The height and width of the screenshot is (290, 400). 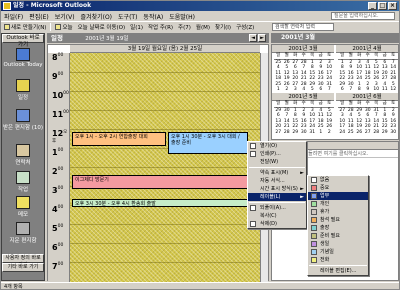 I want to click on ctx-open: 열기(O), so click(x=277, y=146).